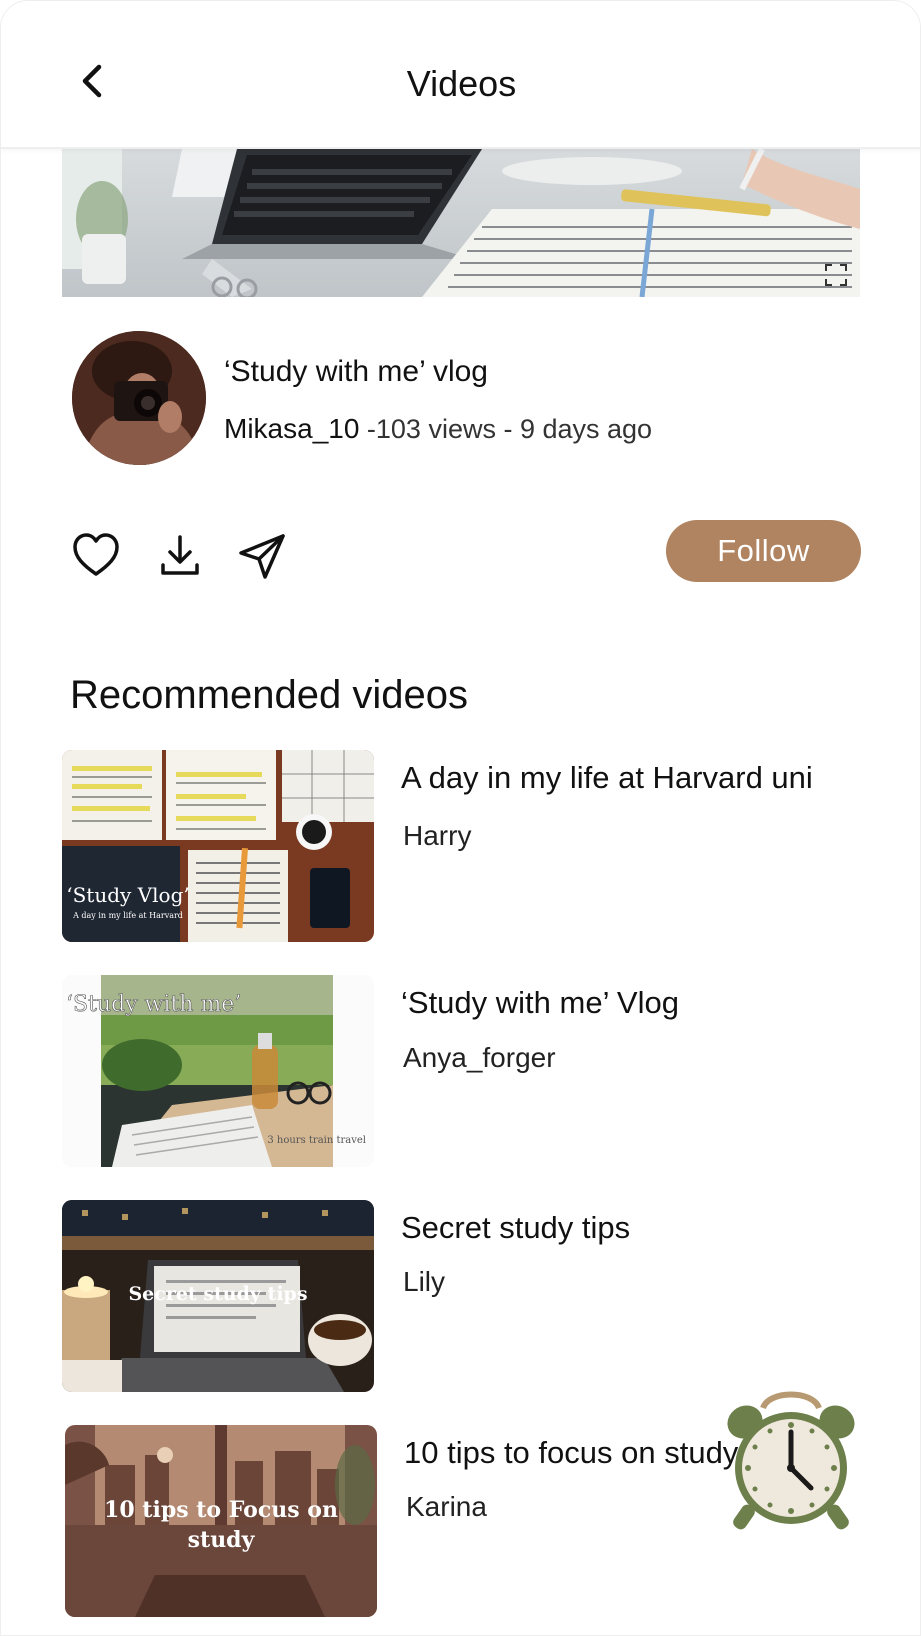  I want to click on thumbnail-caption: 10 tips to Focus on, so click(221, 1510).